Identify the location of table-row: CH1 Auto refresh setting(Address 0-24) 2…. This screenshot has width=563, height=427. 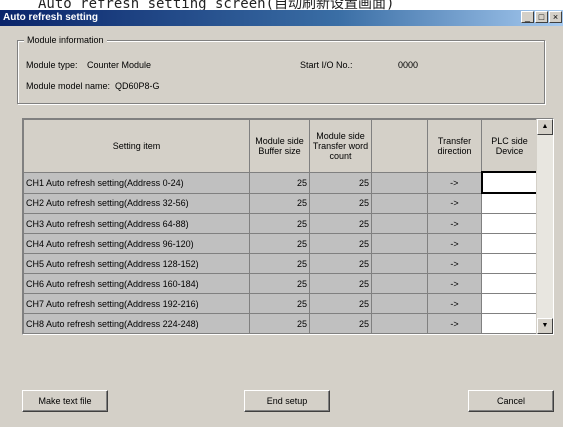
(281, 182).